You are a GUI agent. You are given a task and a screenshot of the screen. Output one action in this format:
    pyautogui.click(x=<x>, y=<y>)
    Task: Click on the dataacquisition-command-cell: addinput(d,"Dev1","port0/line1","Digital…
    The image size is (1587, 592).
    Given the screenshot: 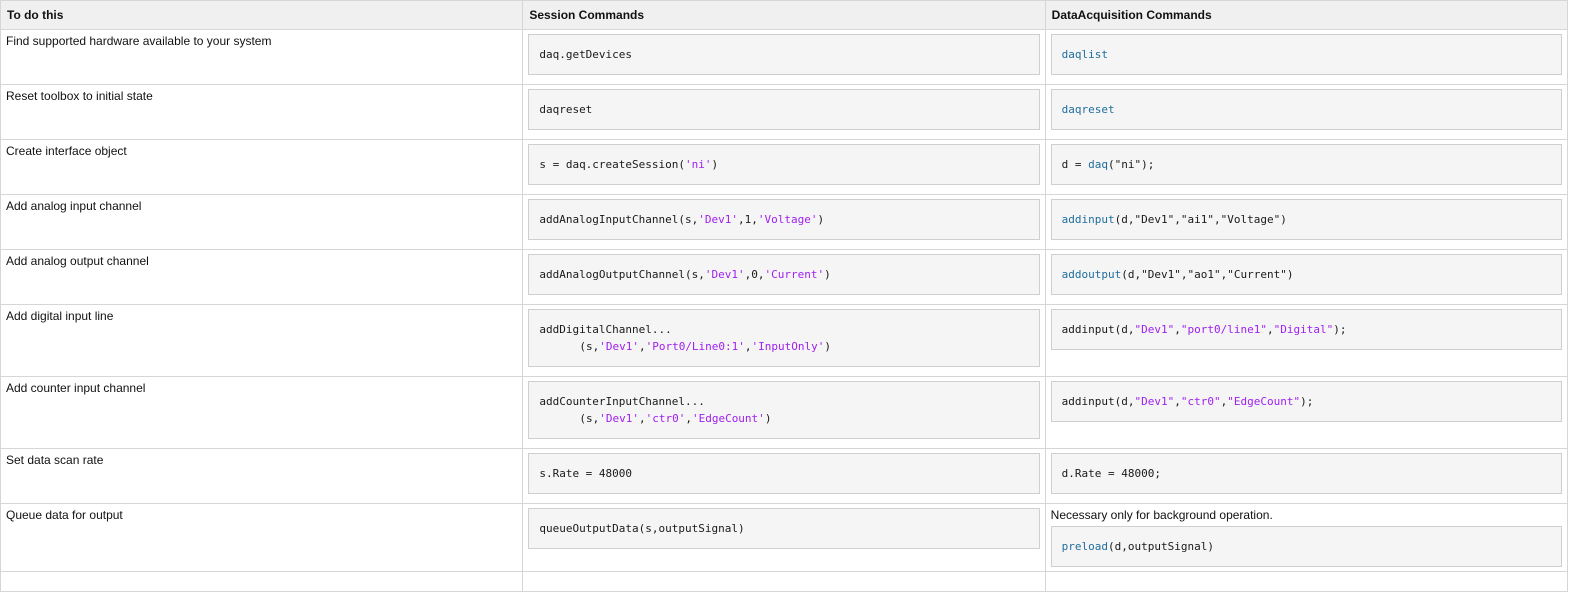 What is the action you would take?
    pyautogui.click(x=1306, y=340)
    